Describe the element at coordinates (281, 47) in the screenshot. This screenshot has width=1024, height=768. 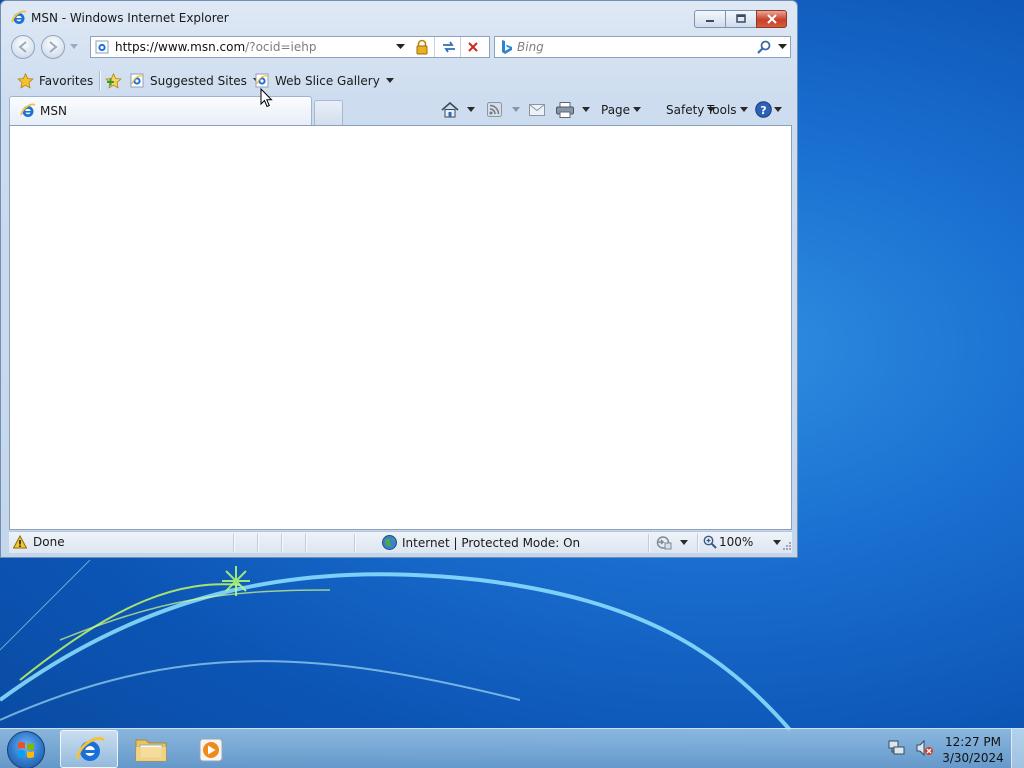
I see `url-path: /?ocid=iehp` at that location.